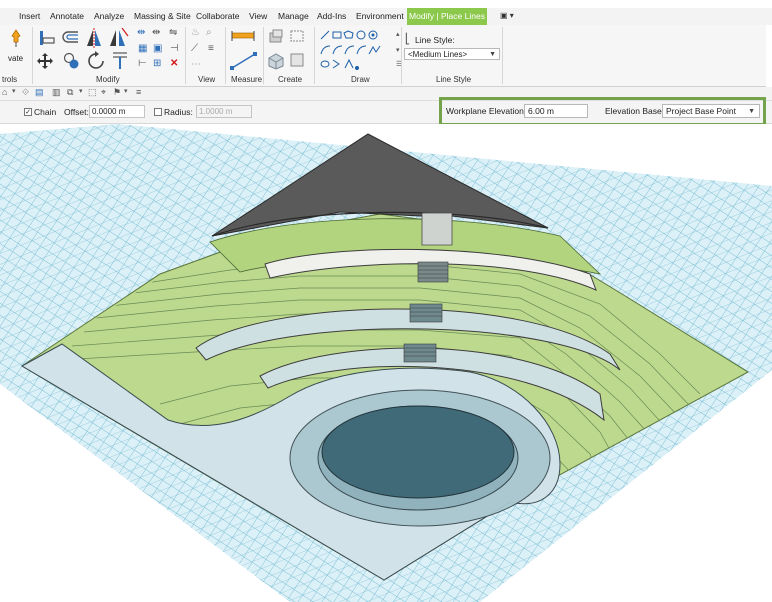  Describe the element at coordinates (433, 272) in the screenshot. I see `upper-stairs` at that location.